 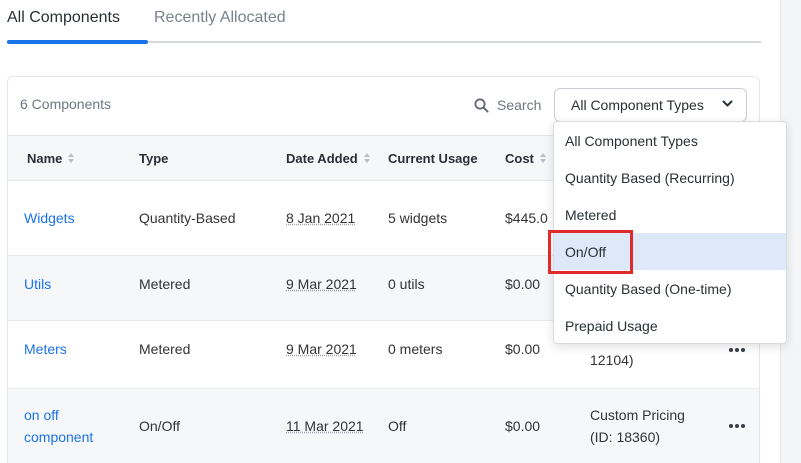 What do you see at coordinates (612, 360) in the screenshot?
I see `pricing-info: 12104)` at bounding box center [612, 360].